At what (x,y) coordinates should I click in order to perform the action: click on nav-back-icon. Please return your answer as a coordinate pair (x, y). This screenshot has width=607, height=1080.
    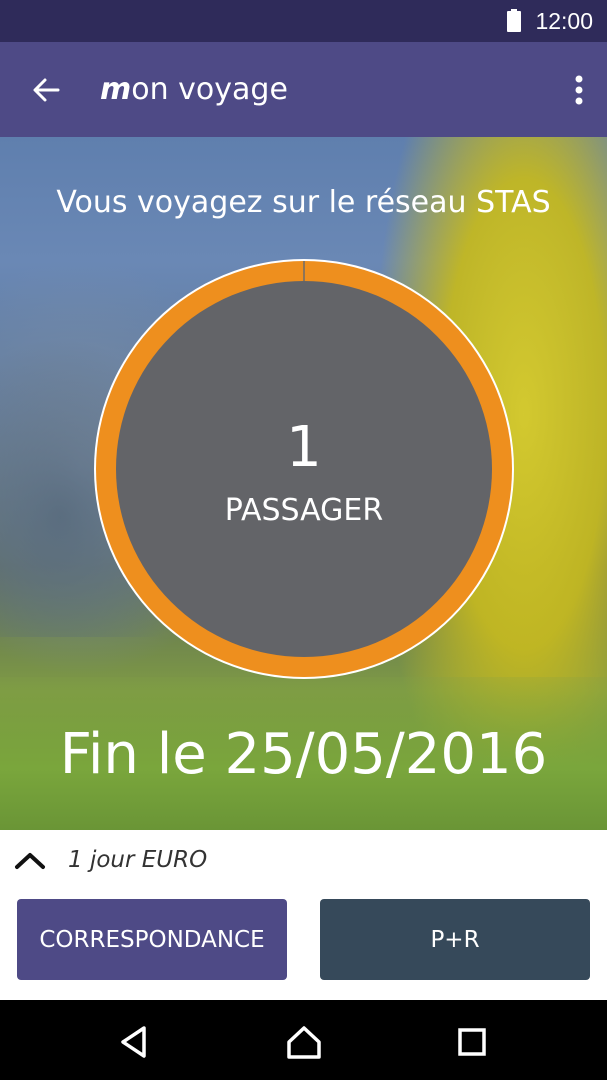
    Looking at the image, I should click on (134, 1042).